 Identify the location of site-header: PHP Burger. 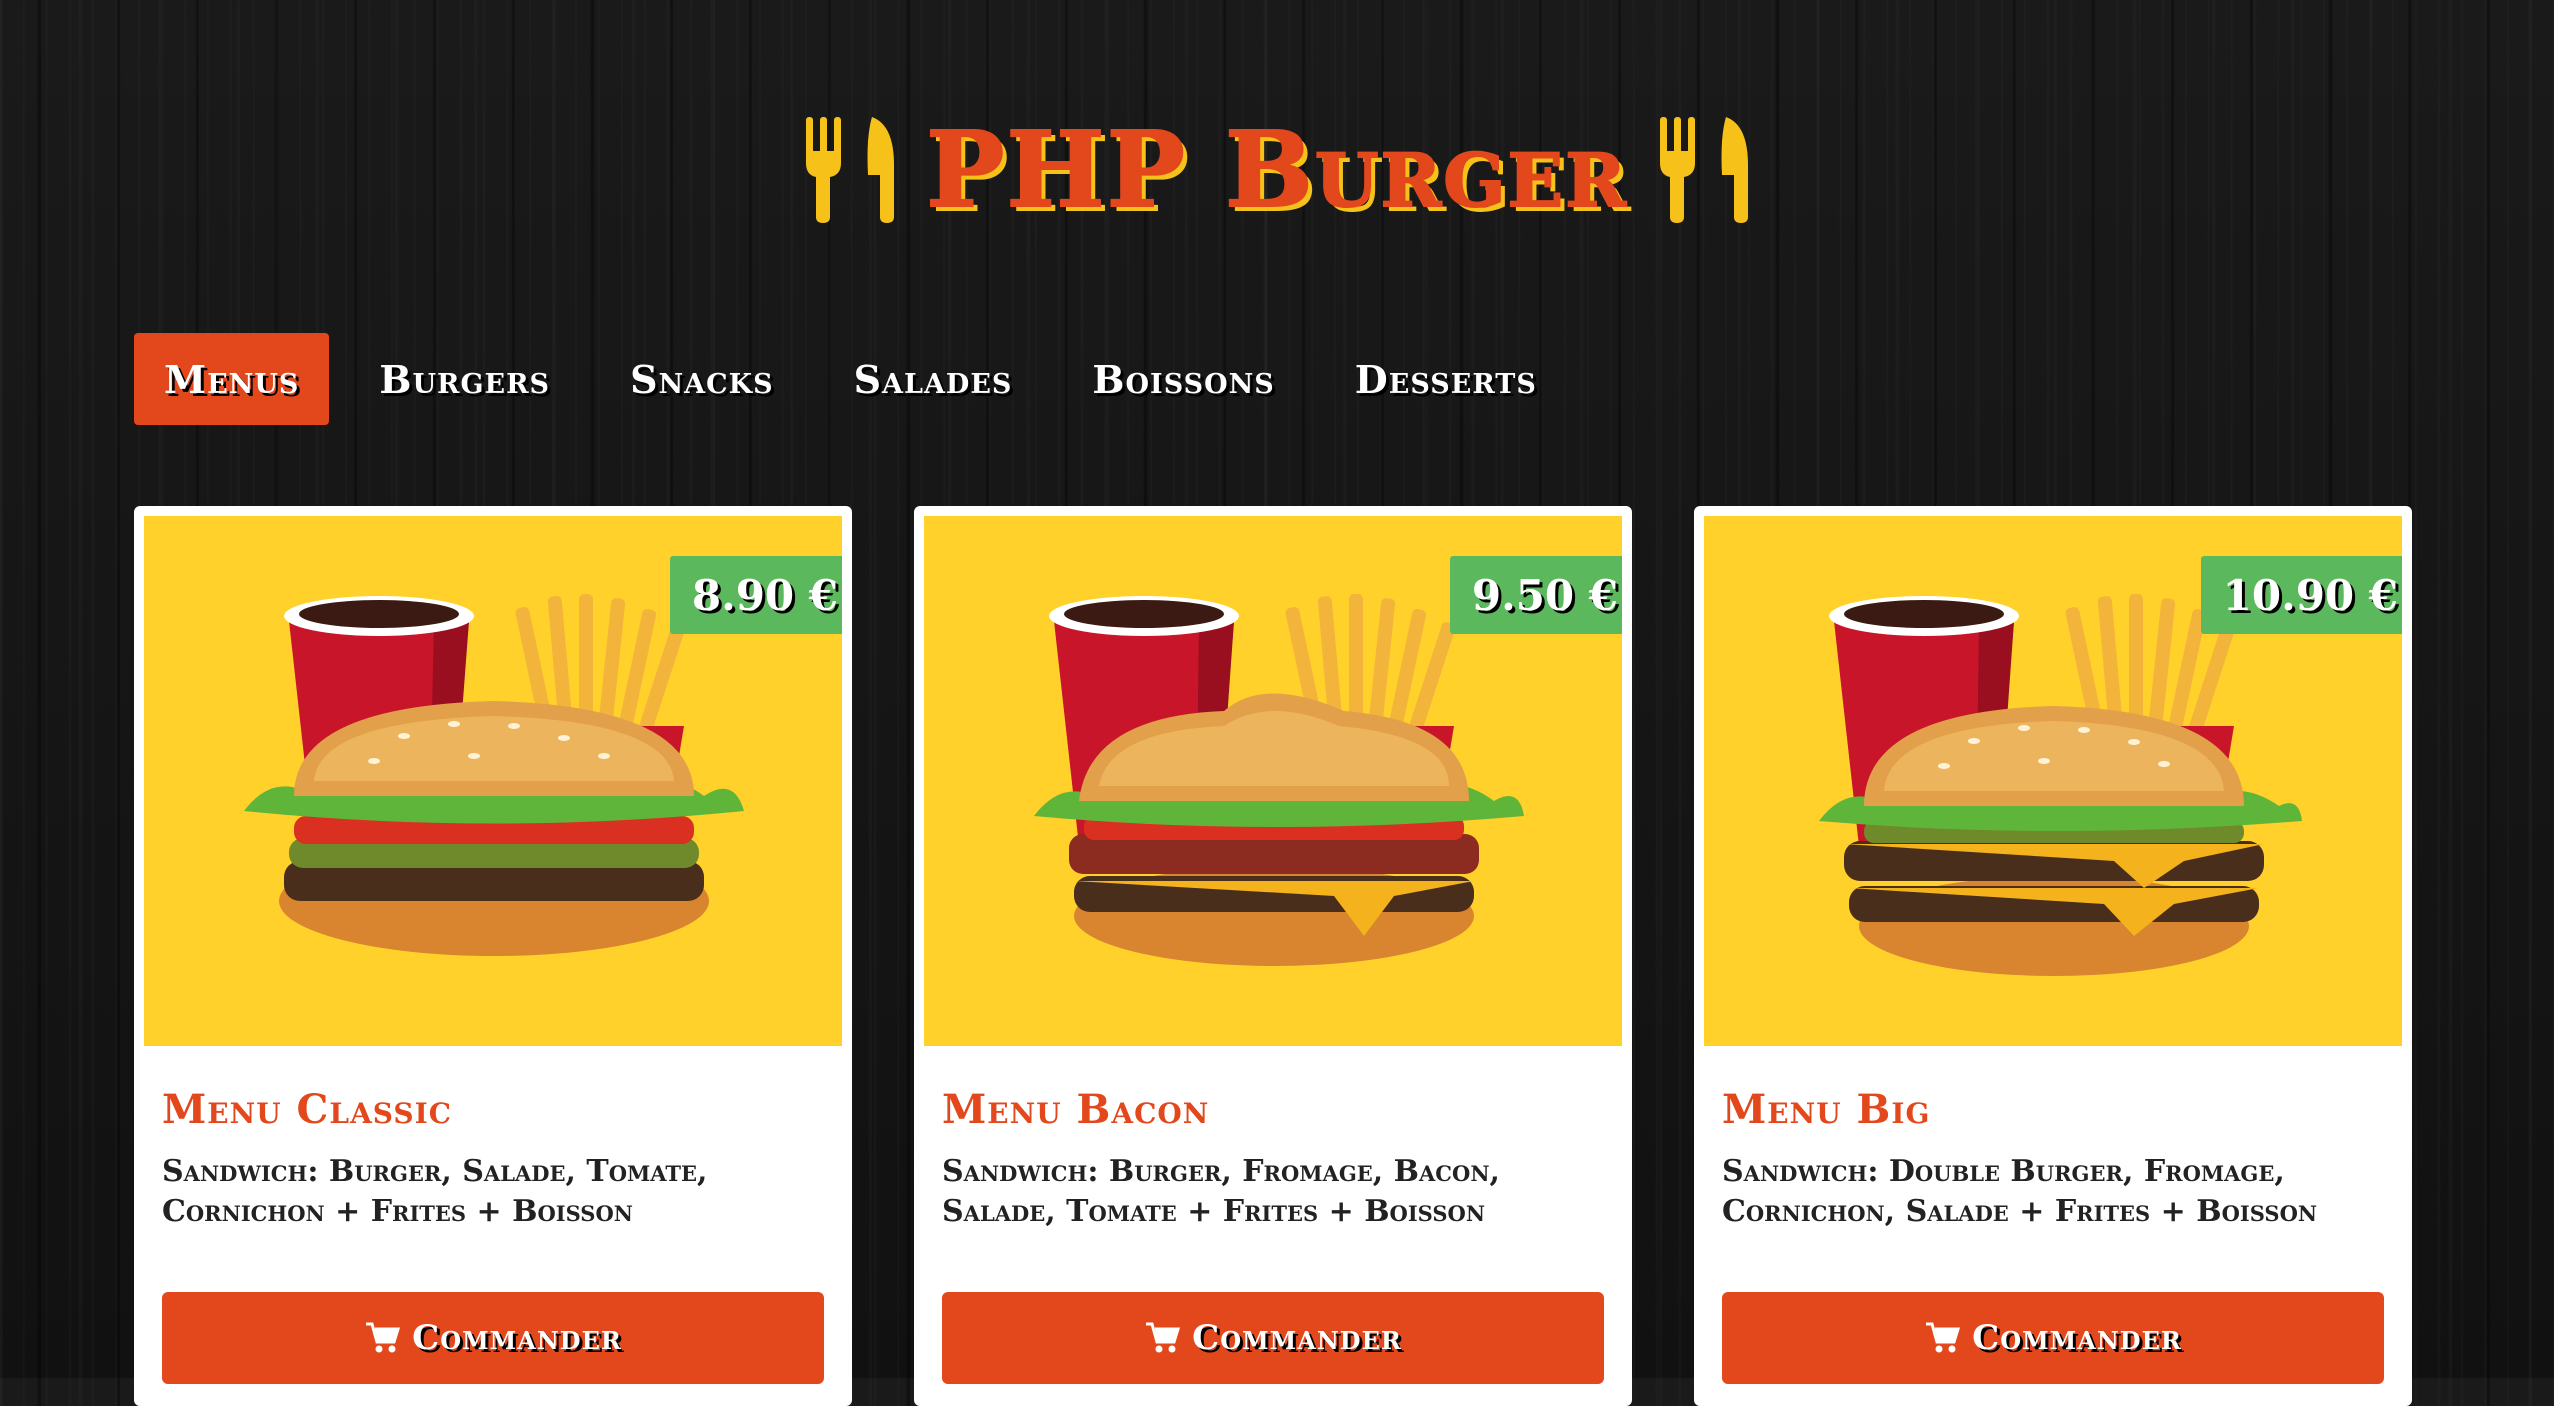
(1277, 170).